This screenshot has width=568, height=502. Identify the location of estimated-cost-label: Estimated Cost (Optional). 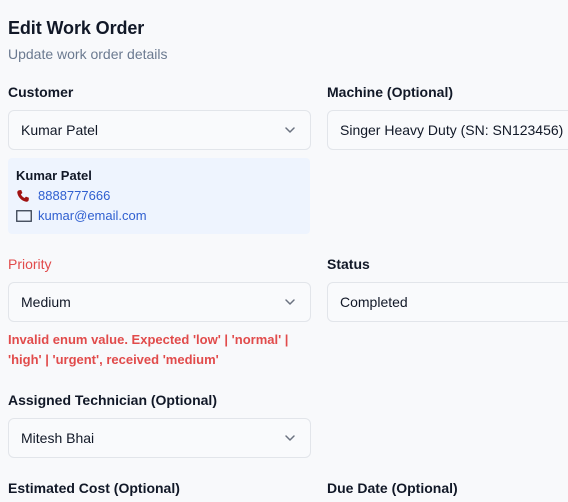
(94, 488).